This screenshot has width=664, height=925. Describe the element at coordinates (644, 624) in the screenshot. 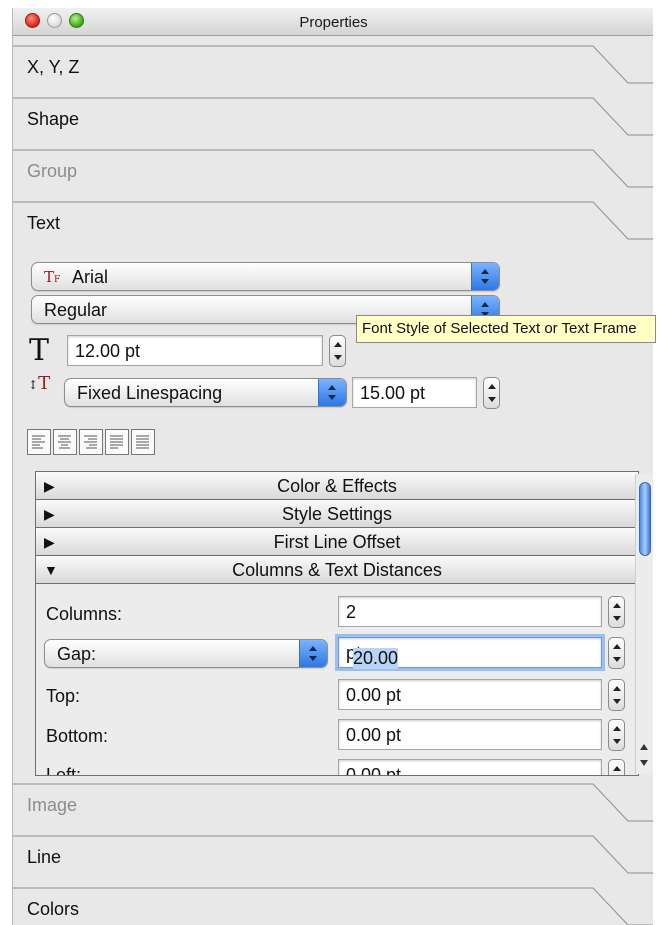

I see `subpanel-scrollbar` at that location.